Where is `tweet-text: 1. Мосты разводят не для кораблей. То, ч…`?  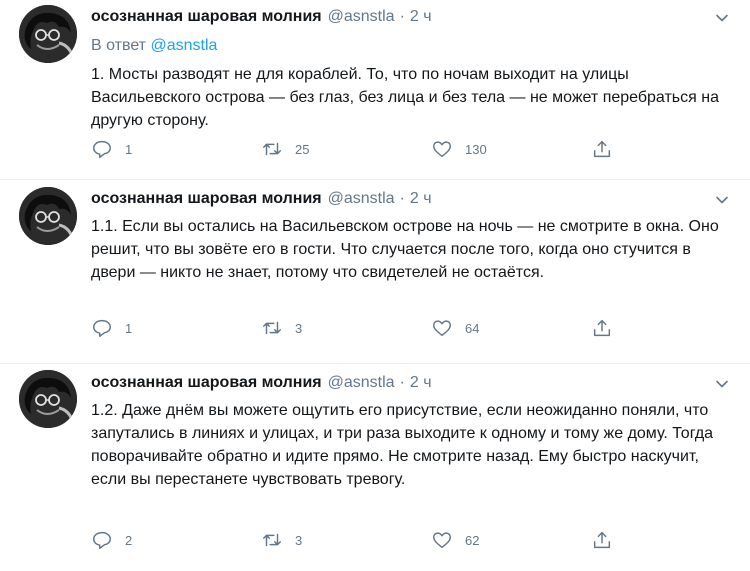 tweet-text: 1. Мосты разводят не для кораблей. То, ч… is located at coordinates (405, 97).